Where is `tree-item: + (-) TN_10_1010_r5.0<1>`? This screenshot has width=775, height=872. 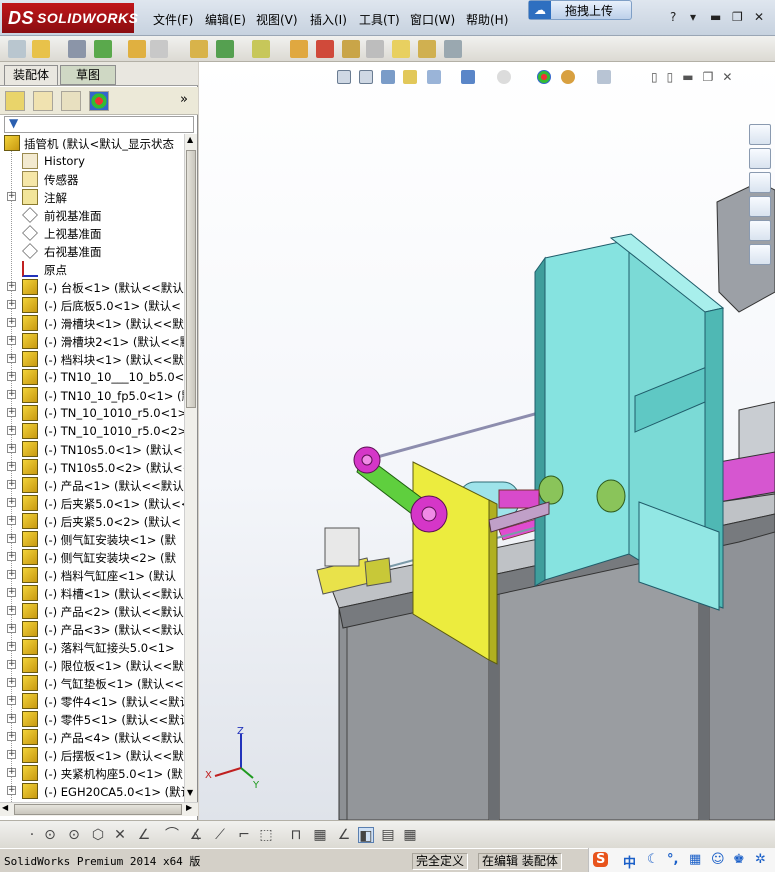 tree-item: + (-) TN_10_1010_r5.0<1> is located at coordinates (92, 413).